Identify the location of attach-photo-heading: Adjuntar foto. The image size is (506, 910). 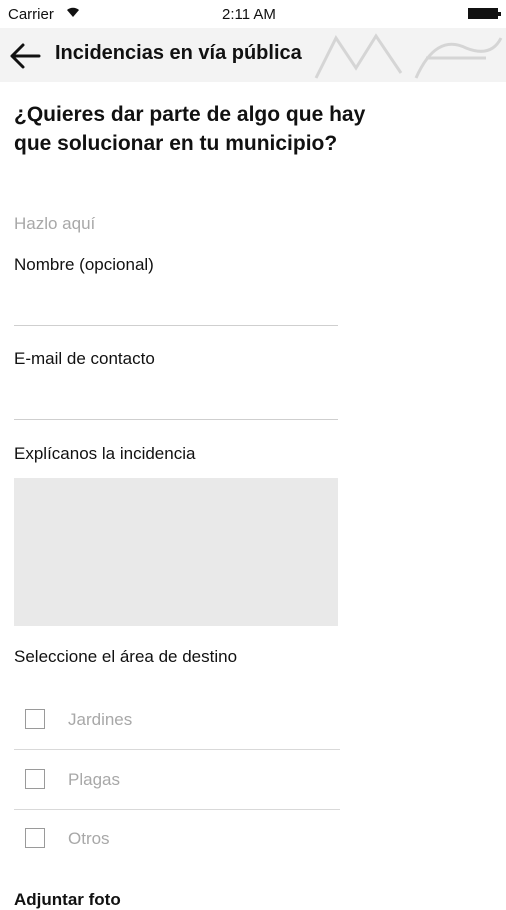
(67, 899).